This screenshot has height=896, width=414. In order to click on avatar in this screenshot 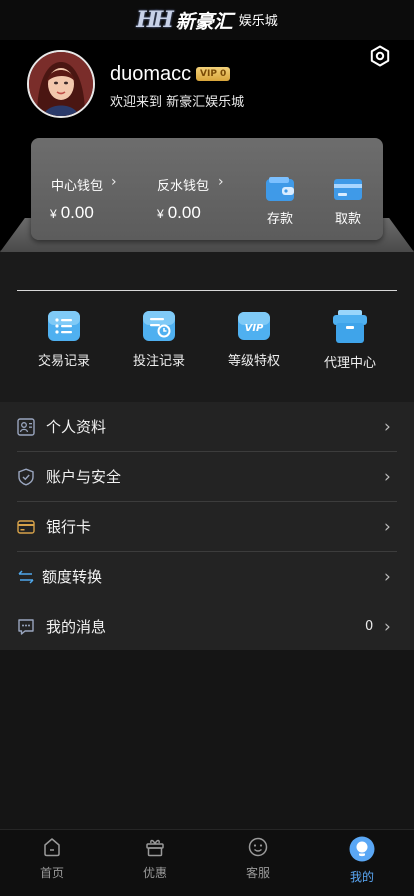, I will do `click(61, 84)`.